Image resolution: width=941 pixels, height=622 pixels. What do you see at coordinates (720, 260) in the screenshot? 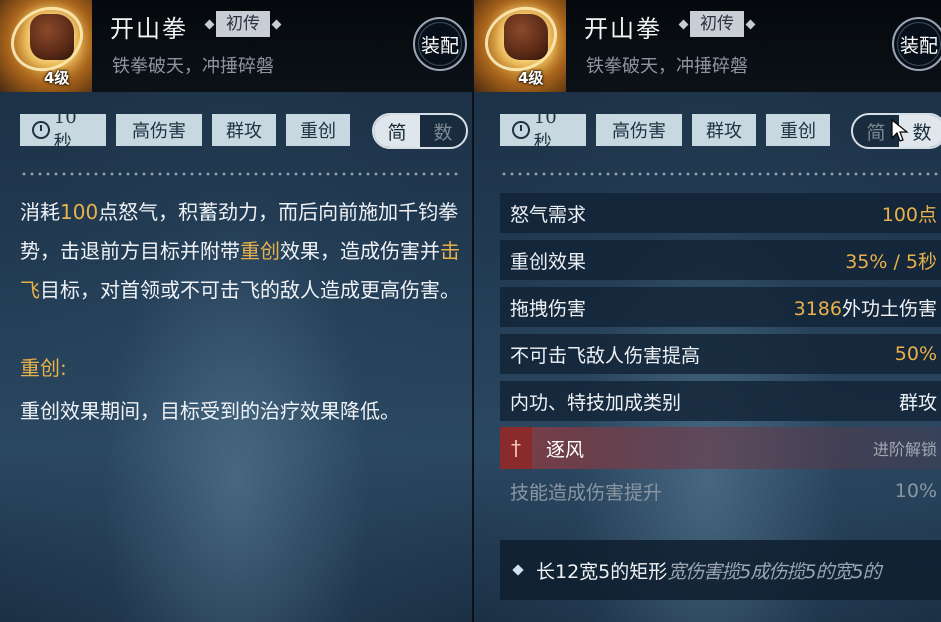
I see `stat-row-heavy-wound: 重创效果 35% / 5秒` at bounding box center [720, 260].